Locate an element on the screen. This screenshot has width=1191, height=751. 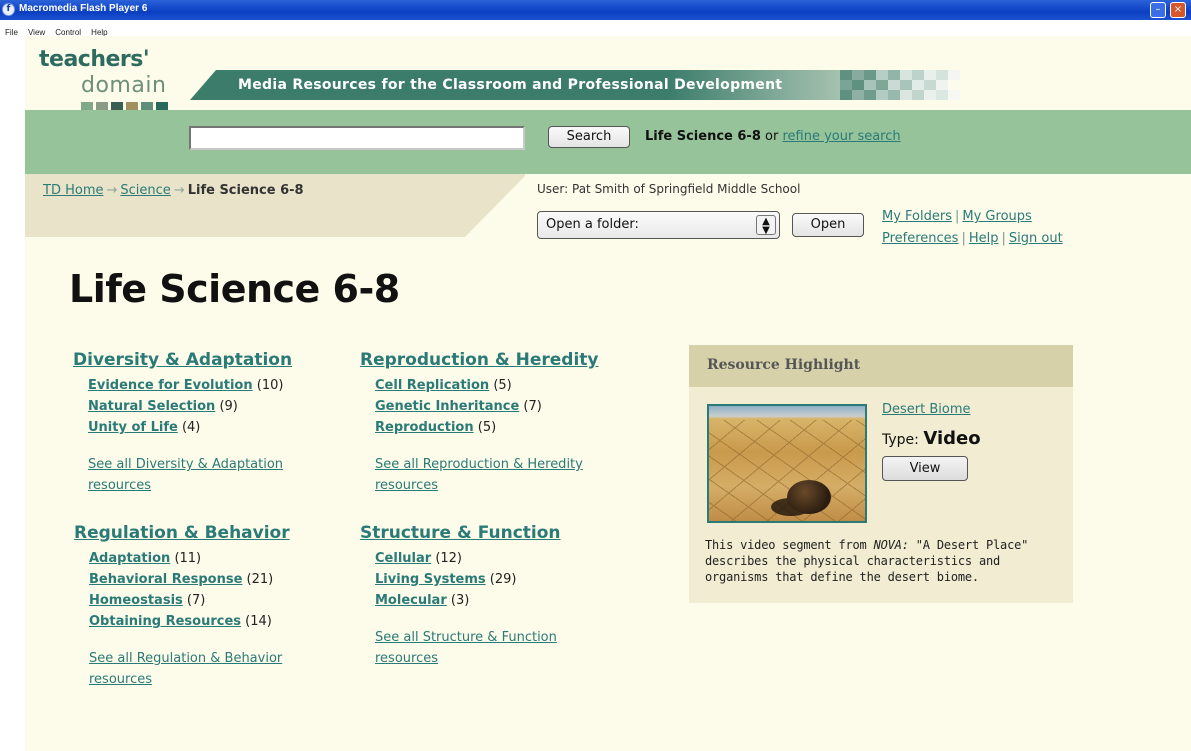
open-folder-button: Open is located at coordinates (828, 225).